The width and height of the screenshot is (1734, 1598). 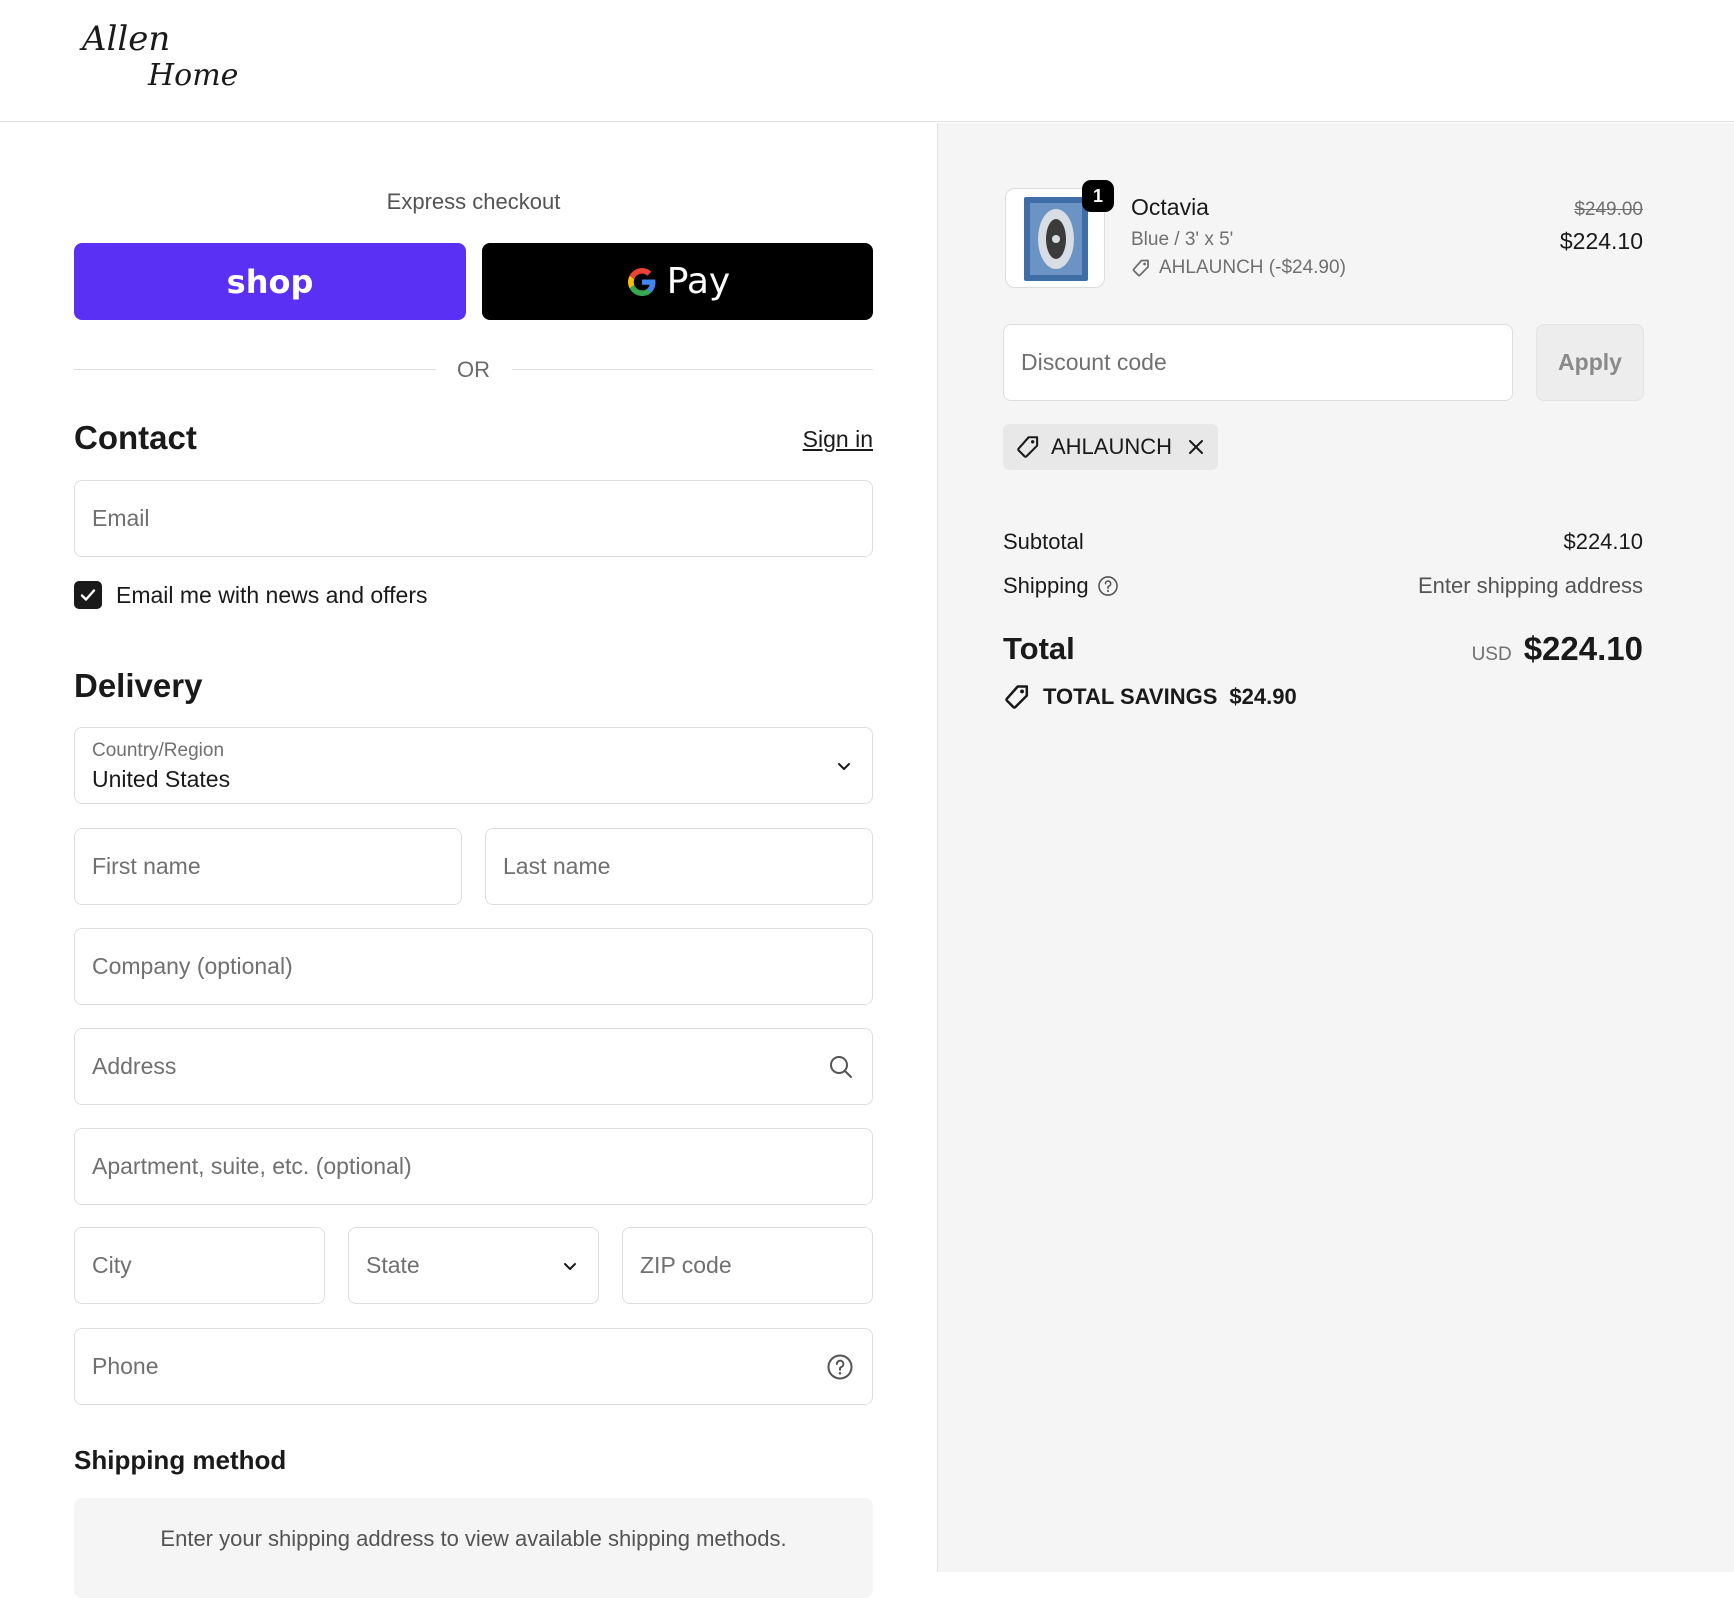 What do you see at coordinates (1046, 585) in the screenshot?
I see `shipping-label: Shipping` at bounding box center [1046, 585].